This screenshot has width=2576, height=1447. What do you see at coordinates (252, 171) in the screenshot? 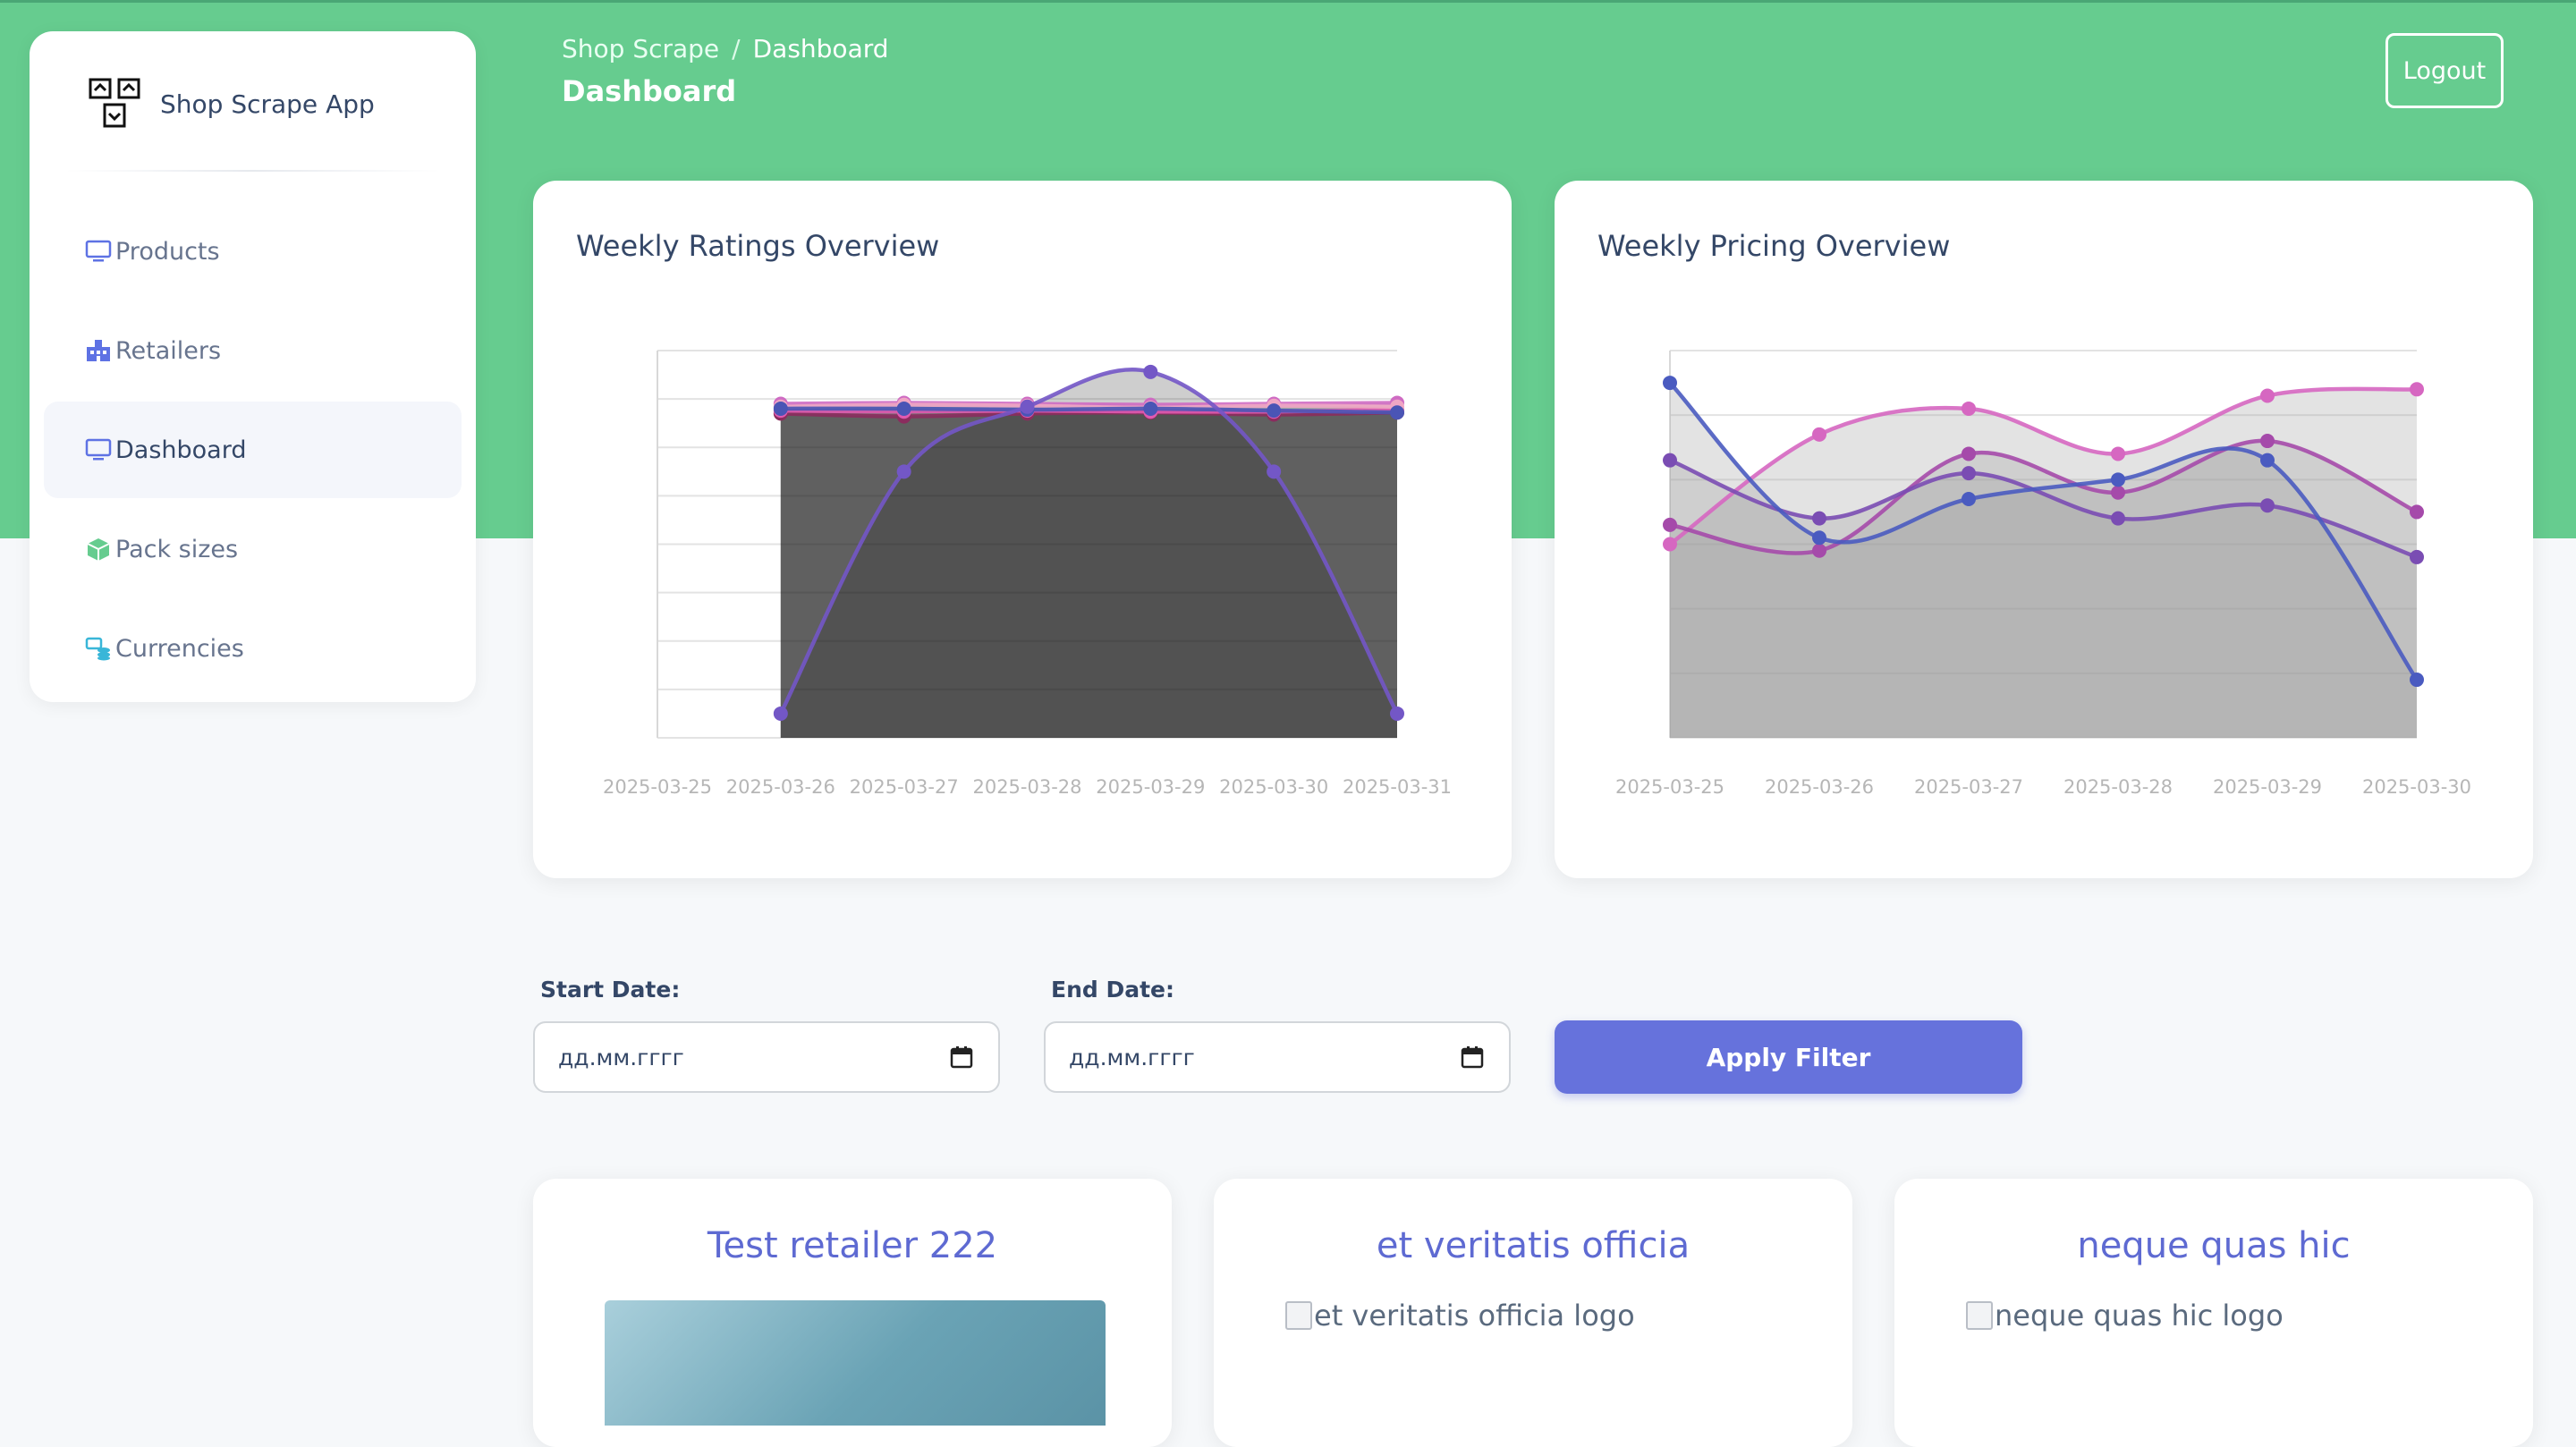
I see `sidebar-divider` at bounding box center [252, 171].